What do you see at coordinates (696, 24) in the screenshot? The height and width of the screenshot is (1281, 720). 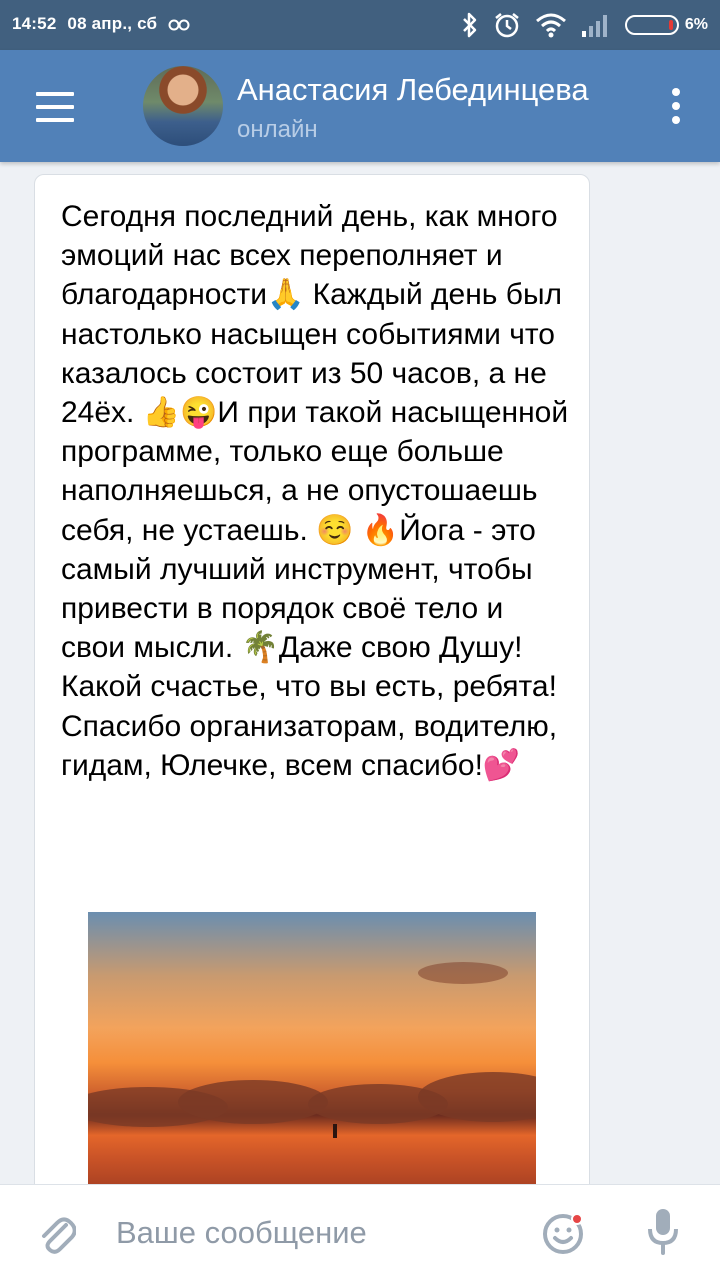 I see `battery-percent: 6%` at bounding box center [696, 24].